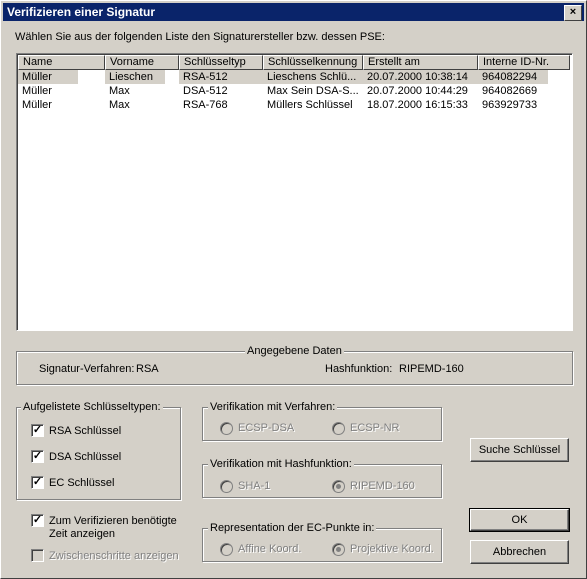 This screenshot has width=587, height=579. Describe the element at coordinates (147, 369) in the screenshot. I see `signature-method-value: RSA` at that location.